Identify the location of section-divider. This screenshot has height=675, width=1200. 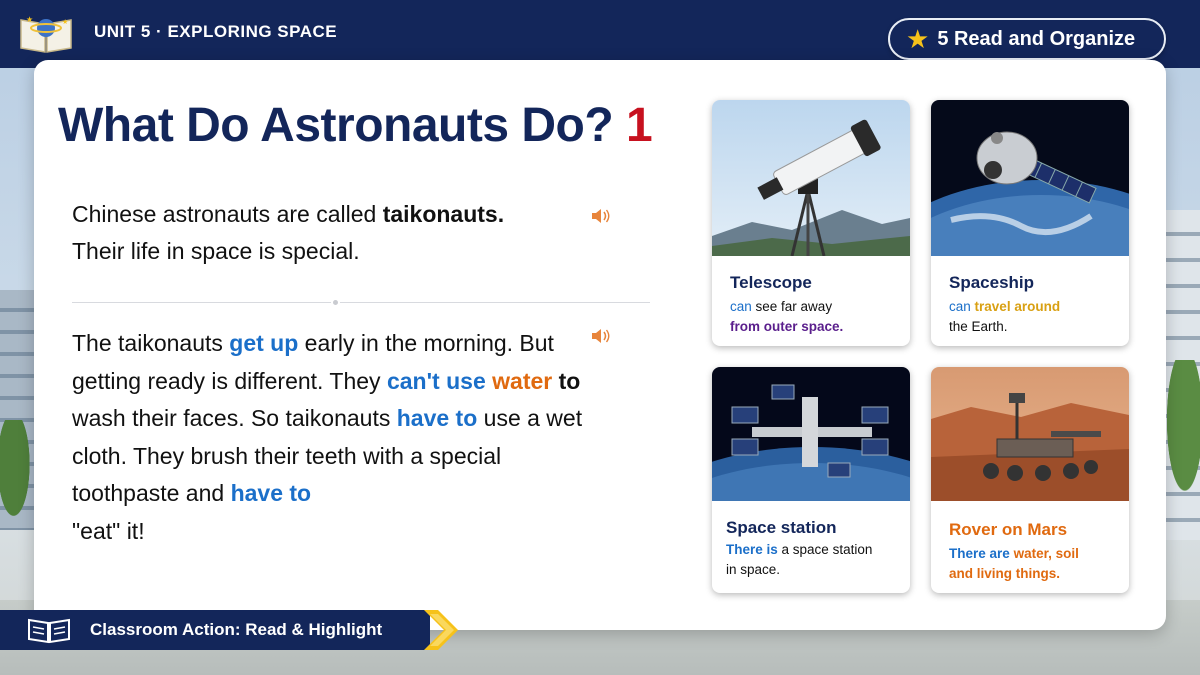
(361, 302).